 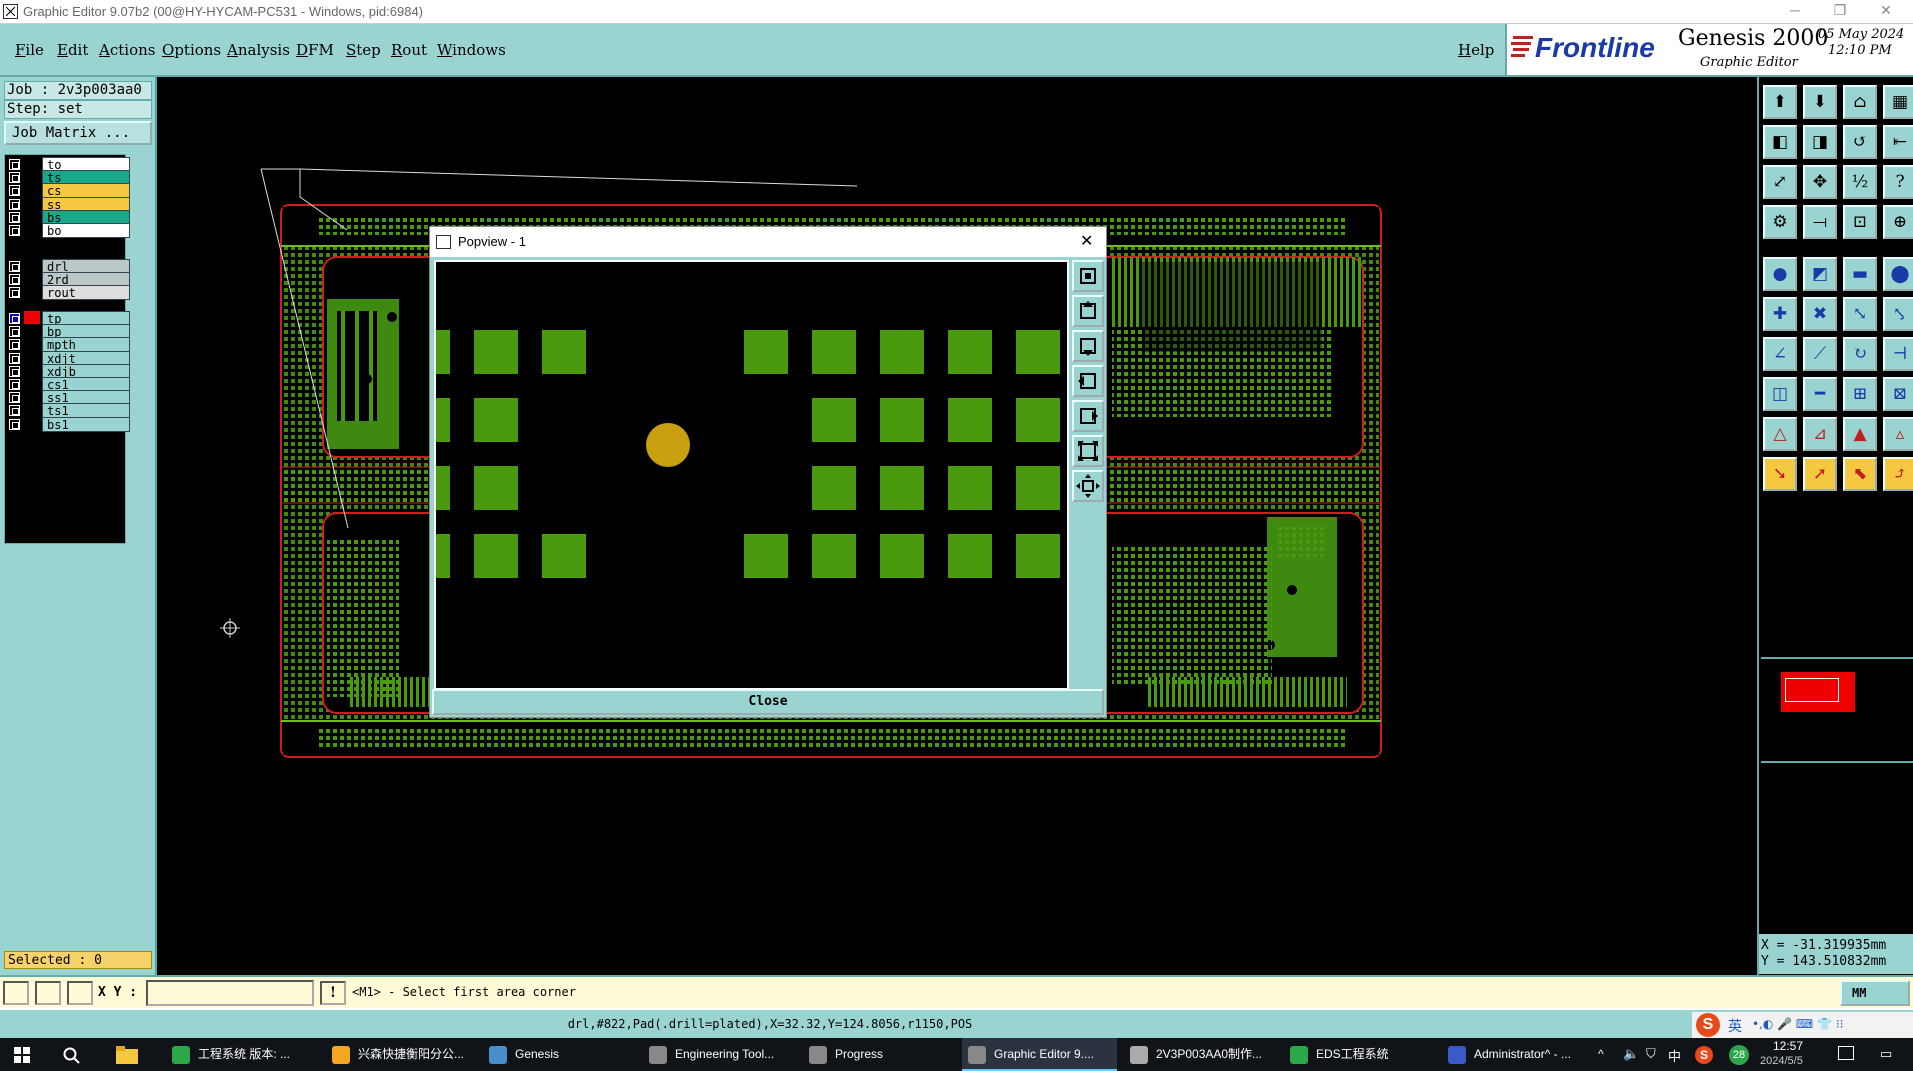 I want to click on volume-icon: 🔈, so click(x=1631, y=1054).